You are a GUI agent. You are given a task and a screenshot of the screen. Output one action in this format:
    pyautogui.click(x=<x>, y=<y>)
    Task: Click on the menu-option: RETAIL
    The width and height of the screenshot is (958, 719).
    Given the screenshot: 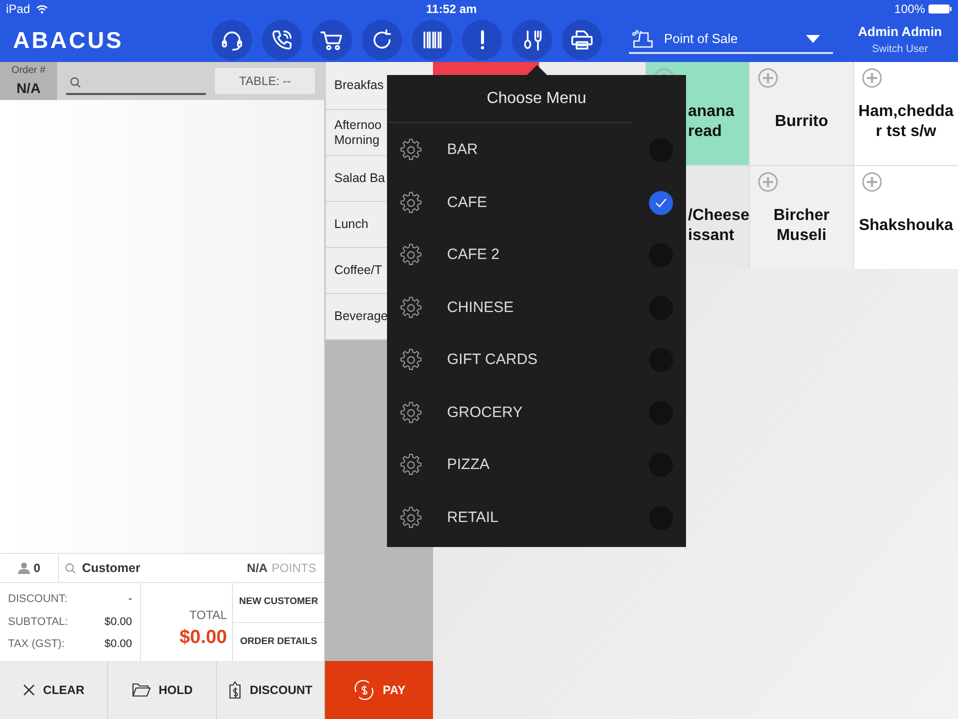 What is the action you would take?
    pyautogui.click(x=536, y=518)
    